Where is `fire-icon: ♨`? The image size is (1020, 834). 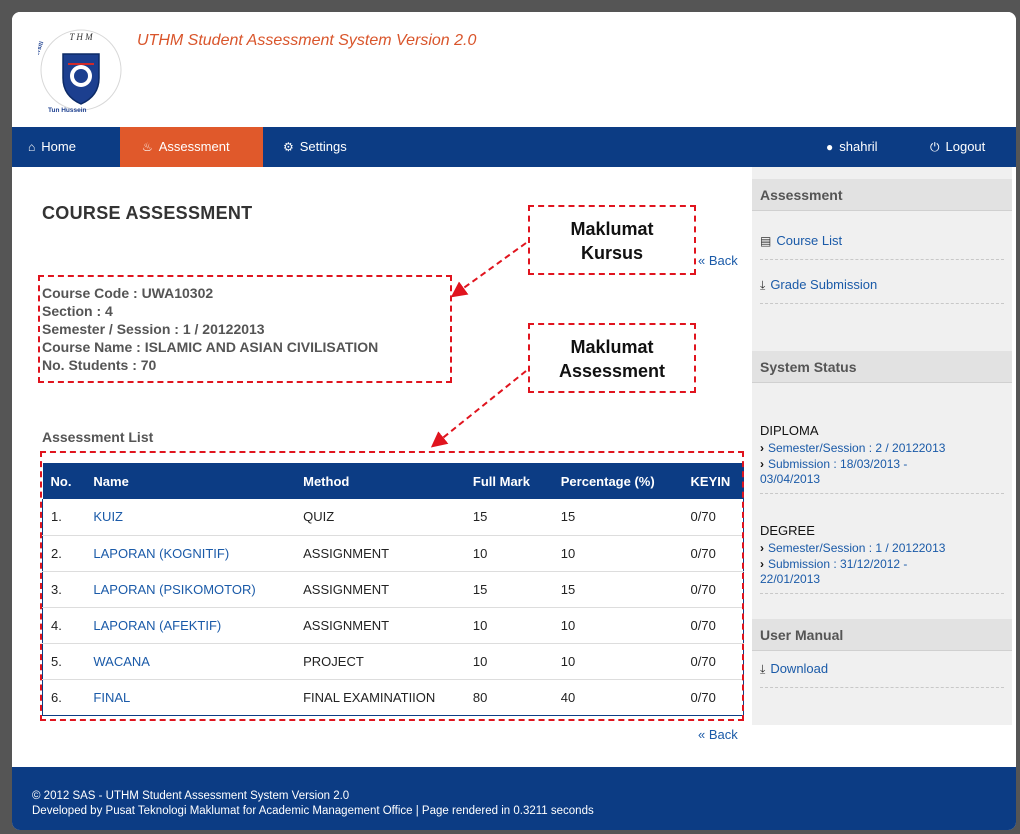 fire-icon: ♨ is located at coordinates (147, 147).